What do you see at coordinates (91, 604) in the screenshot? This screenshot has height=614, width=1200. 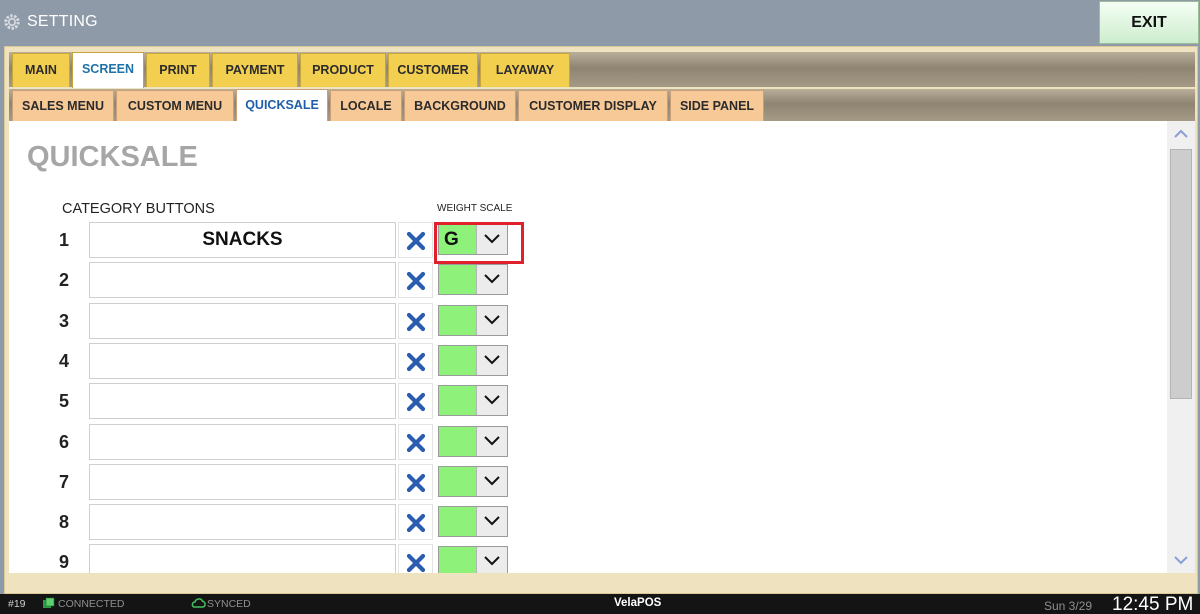 I see `connection-status: CONNECTED` at bounding box center [91, 604].